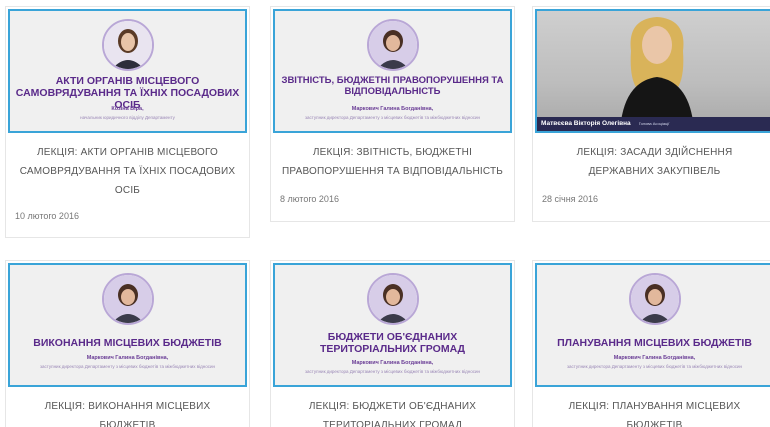 The width and height of the screenshot is (770, 427). What do you see at coordinates (127, 109) in the screenshot?
I see `thumbnail-author: Козіна Віра,` at bounding box center [127, 109].